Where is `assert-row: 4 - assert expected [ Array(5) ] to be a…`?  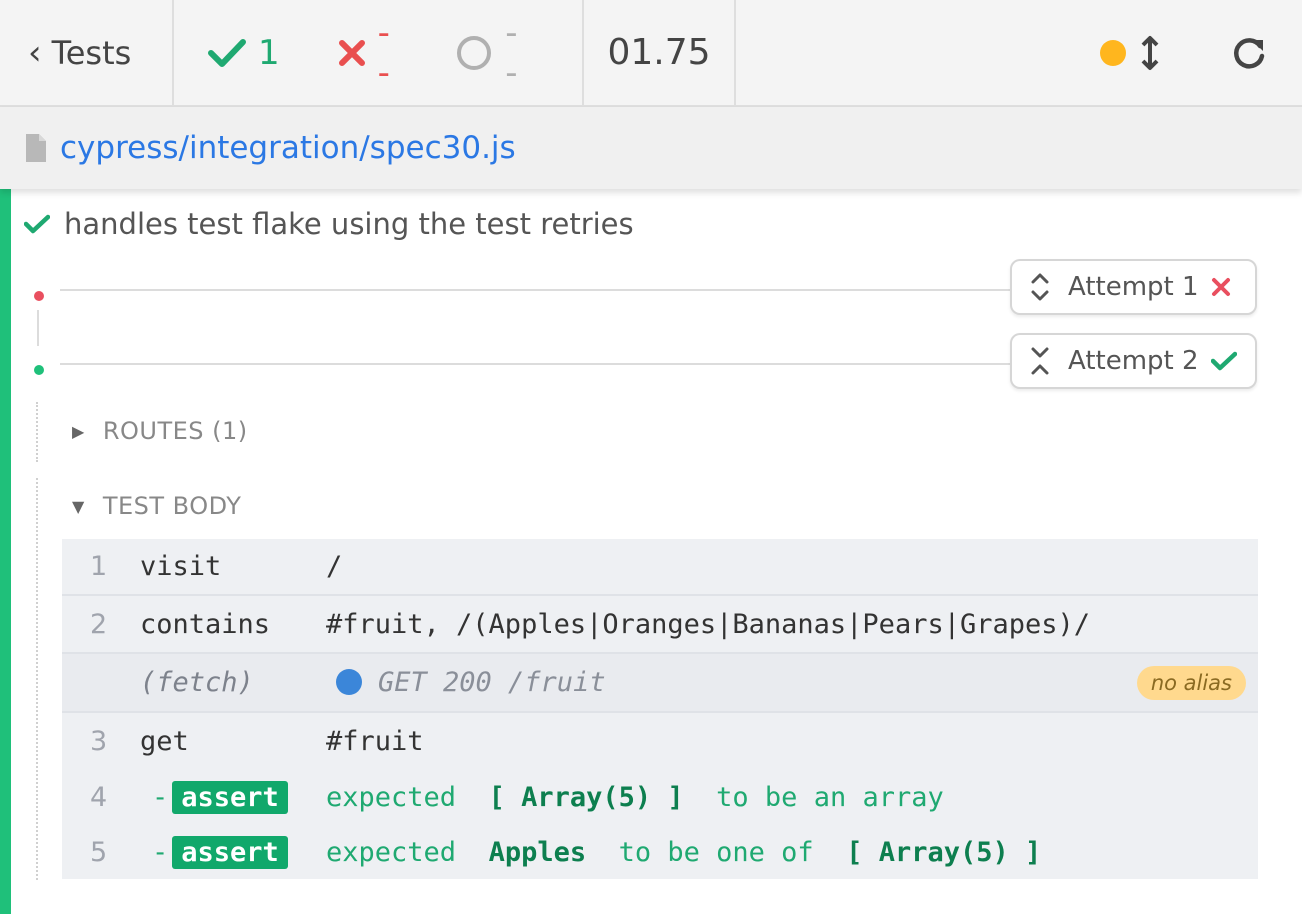 assert-row: 4 - assert expected [ Array(5) ] to be a… is located at coordinates (660, 797).